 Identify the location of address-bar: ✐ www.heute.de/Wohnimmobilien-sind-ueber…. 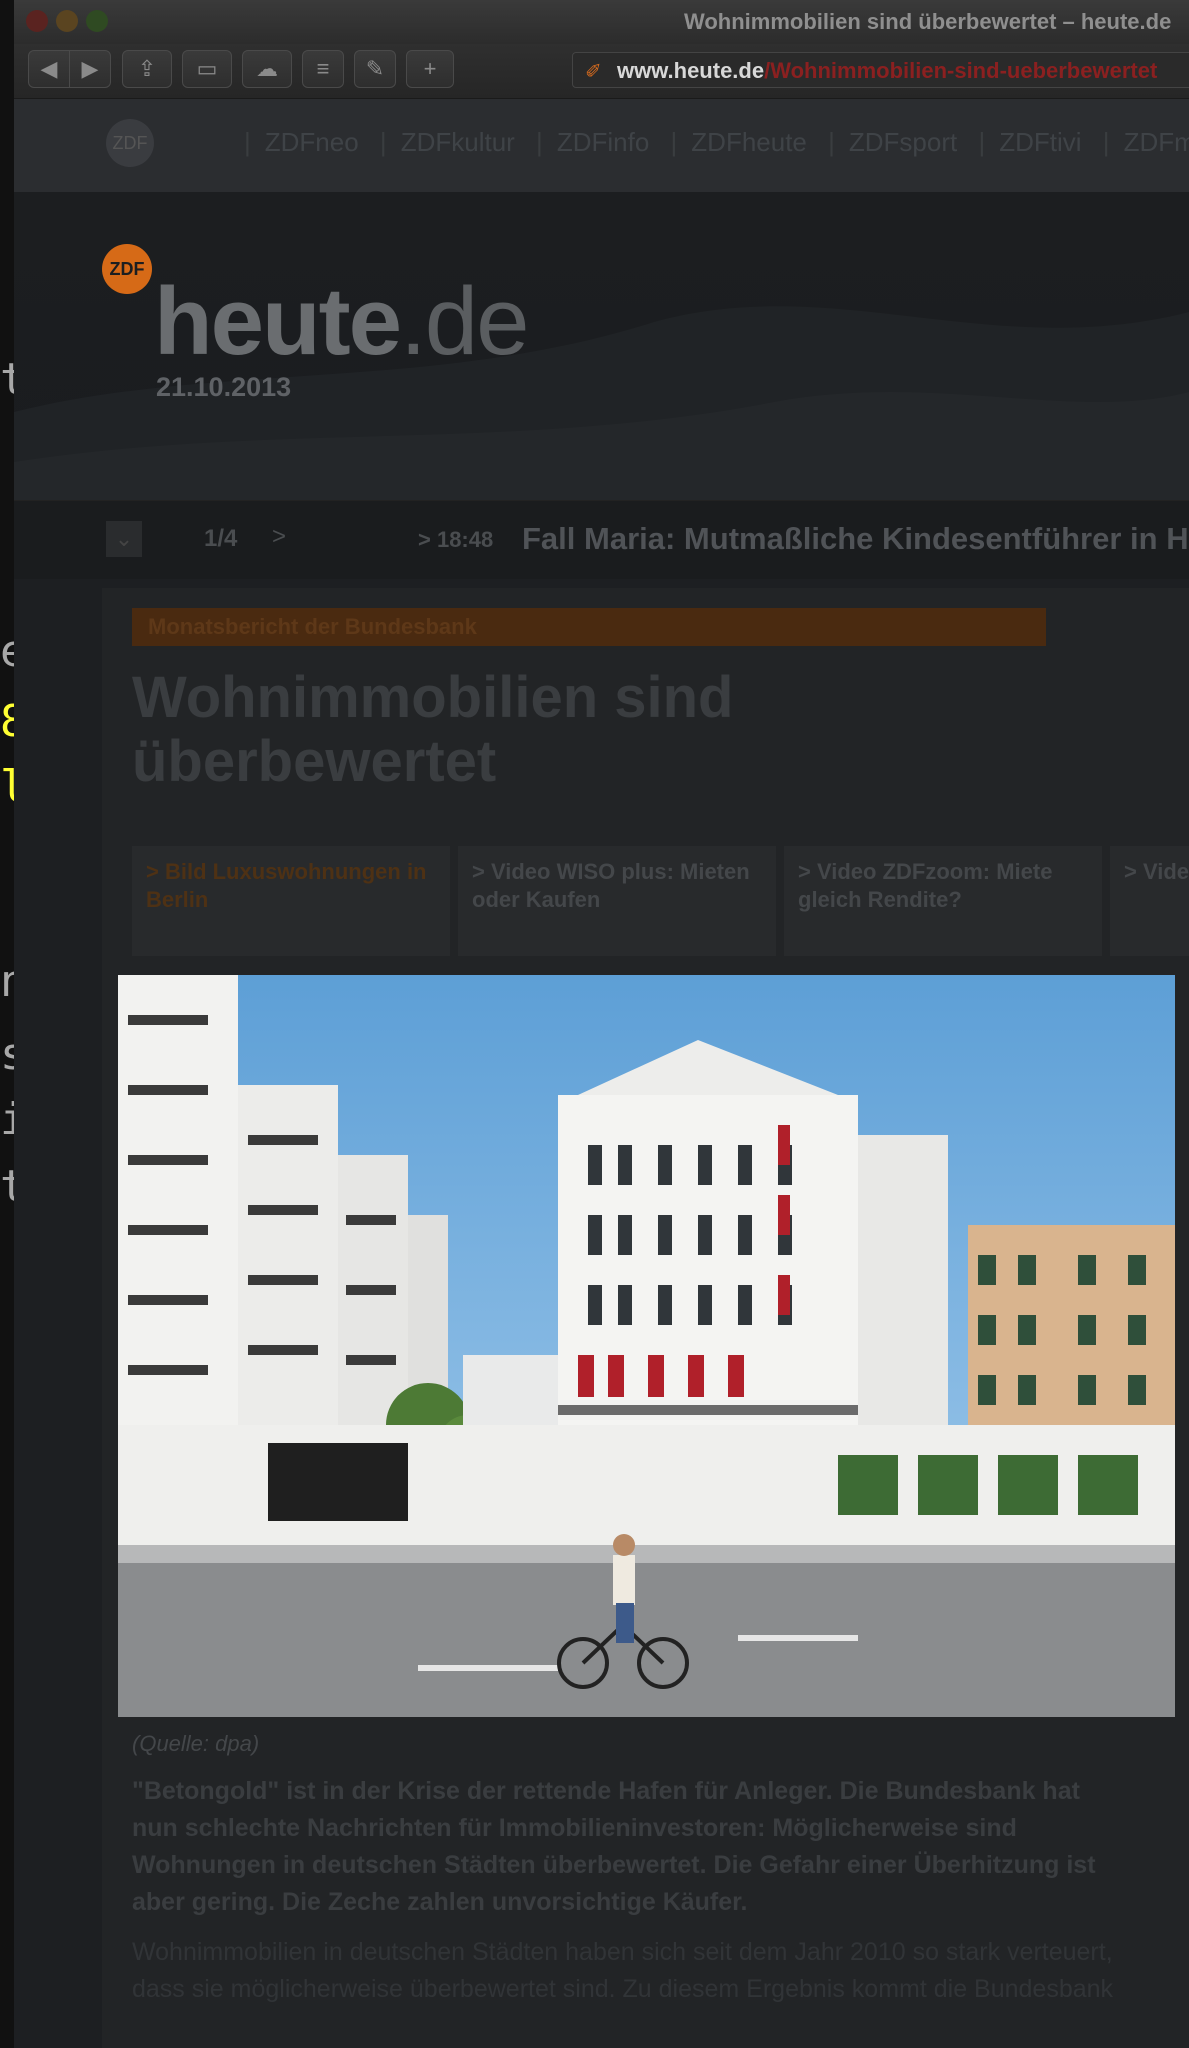
(880, 70).